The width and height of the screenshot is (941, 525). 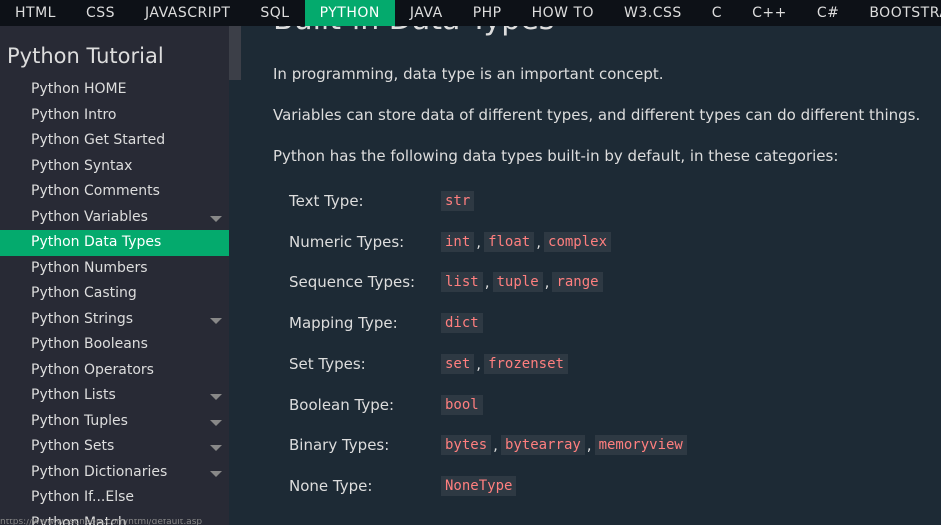 I want to click on data-type-category: Mapping Type:, so click(x=343, y=323).